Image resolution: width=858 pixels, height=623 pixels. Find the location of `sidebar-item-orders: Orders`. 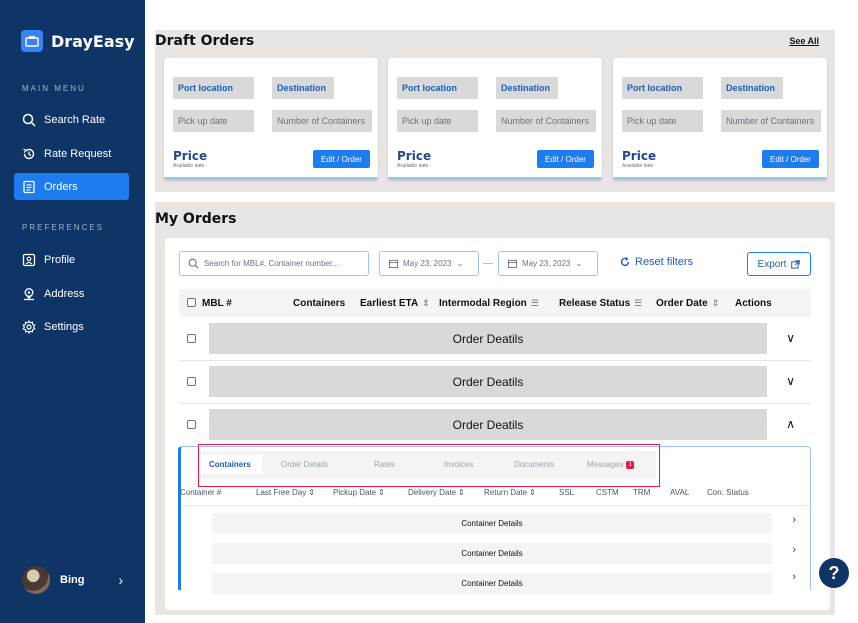

sidebar-item-orders: Orders is located at coordinates (71, 186).